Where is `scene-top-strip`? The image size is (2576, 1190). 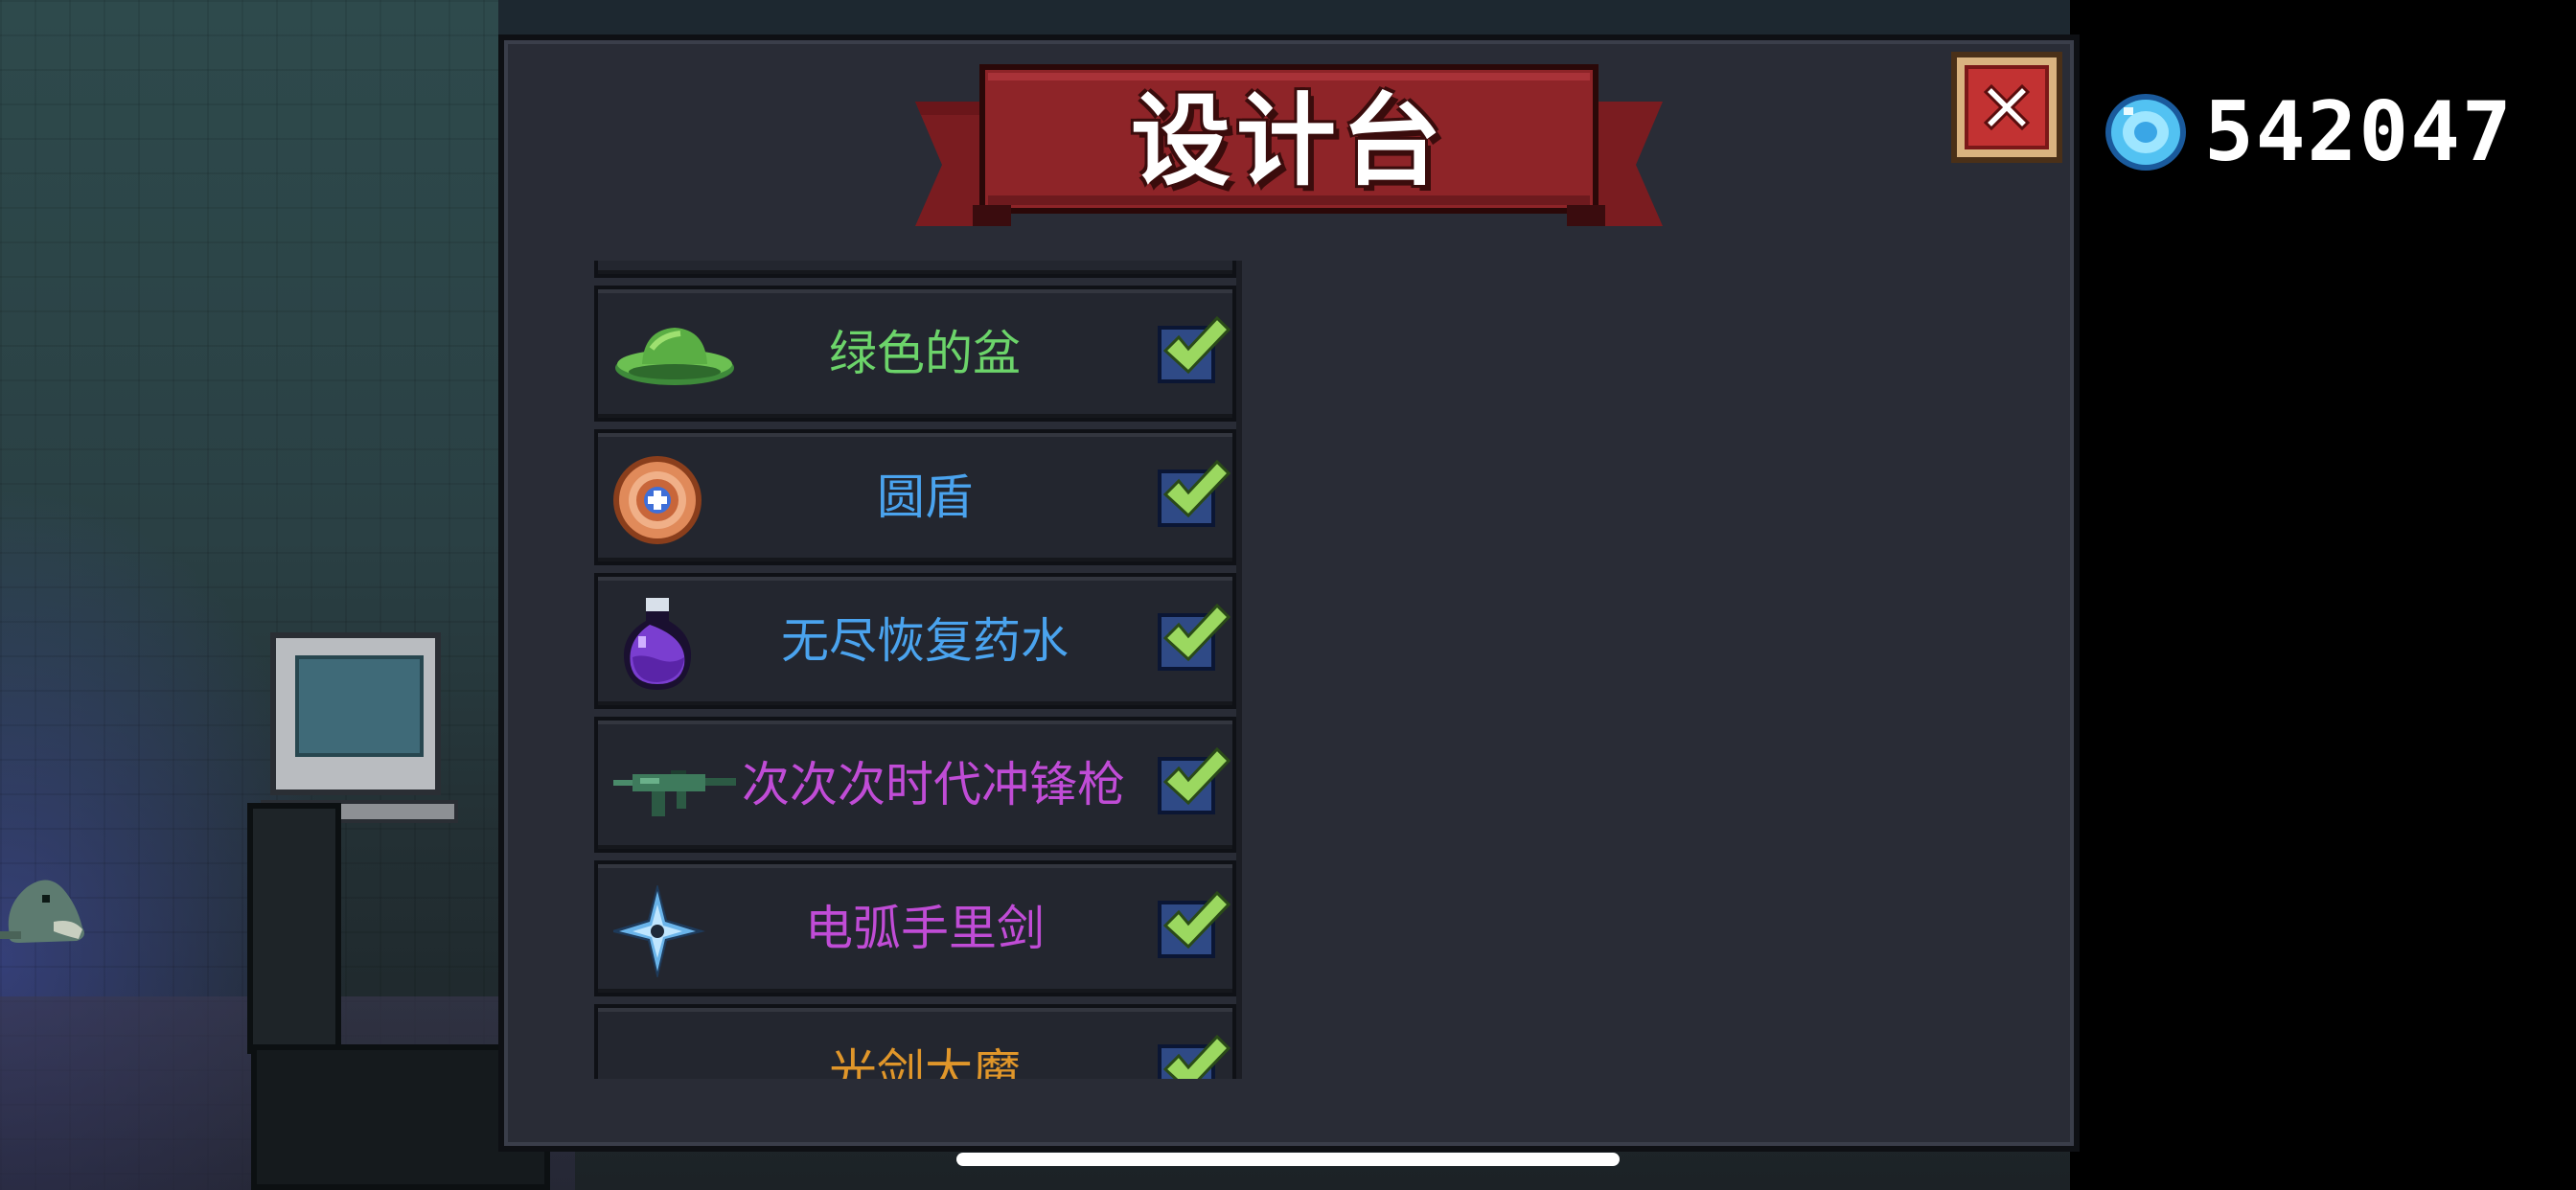
scene-top-strip is located at coordinates (1293, 19).